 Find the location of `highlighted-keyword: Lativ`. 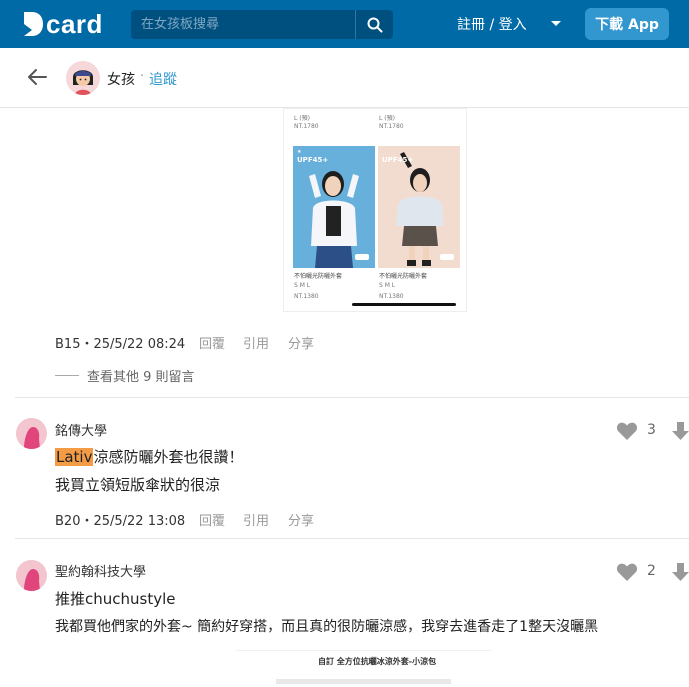

highlighted-keyword: Lativ is located at coordinates (74, 457).